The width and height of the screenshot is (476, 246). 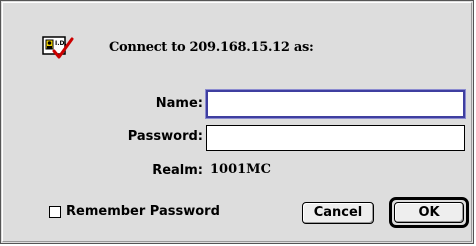 I want to click on name-input, so click(x=335, y=104).